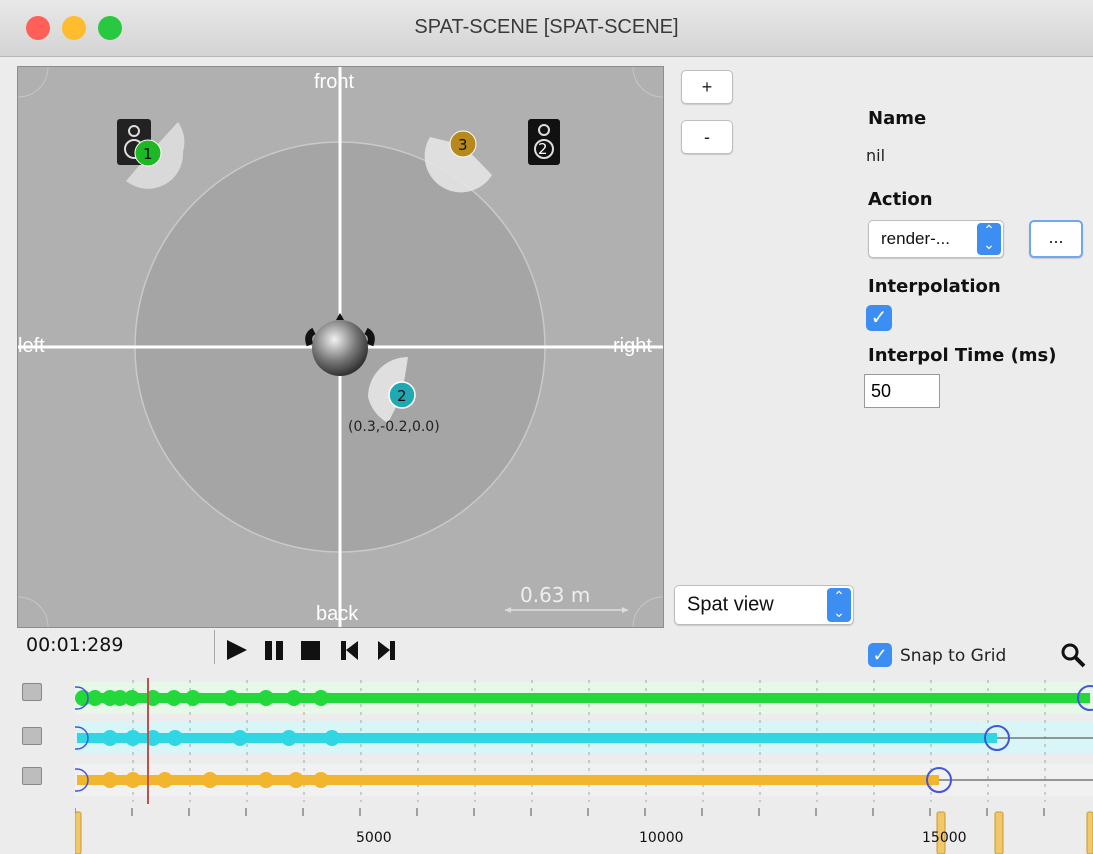 Image resolution: width=1093 pixels, height=854 pixels. I want to click on view-select: Spat view ⌃ ⌄, so click(764, 605).